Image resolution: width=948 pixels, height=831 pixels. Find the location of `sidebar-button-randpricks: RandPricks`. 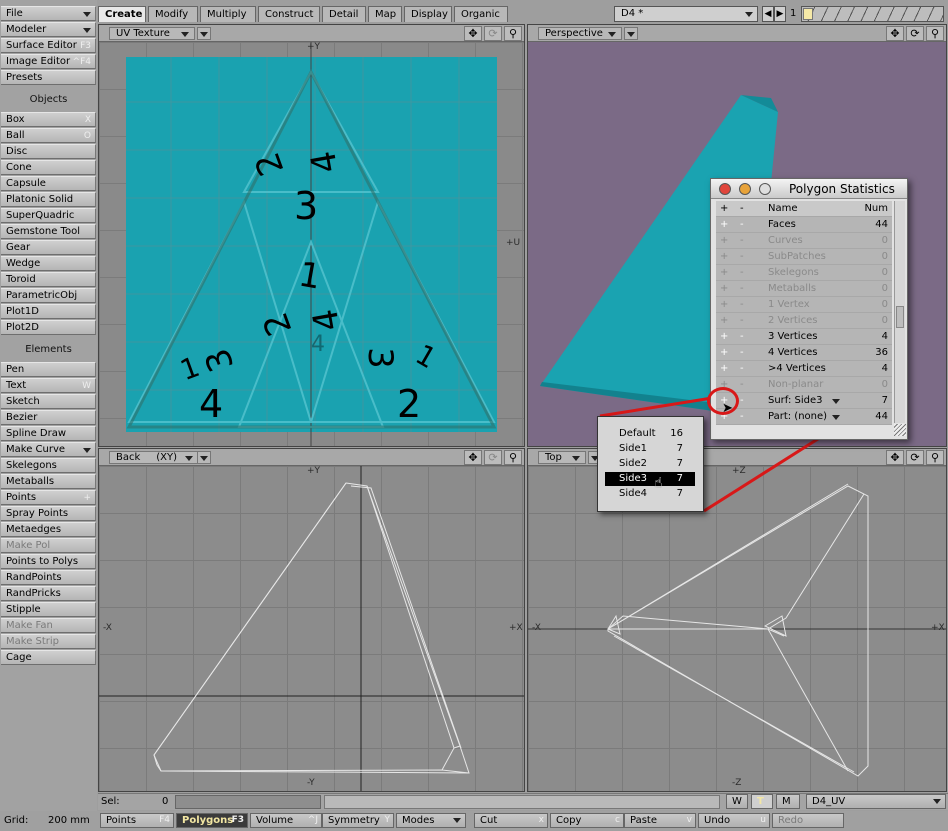

sidebar-button-randpricks: RandPricks is located at coordinates (48, 593).